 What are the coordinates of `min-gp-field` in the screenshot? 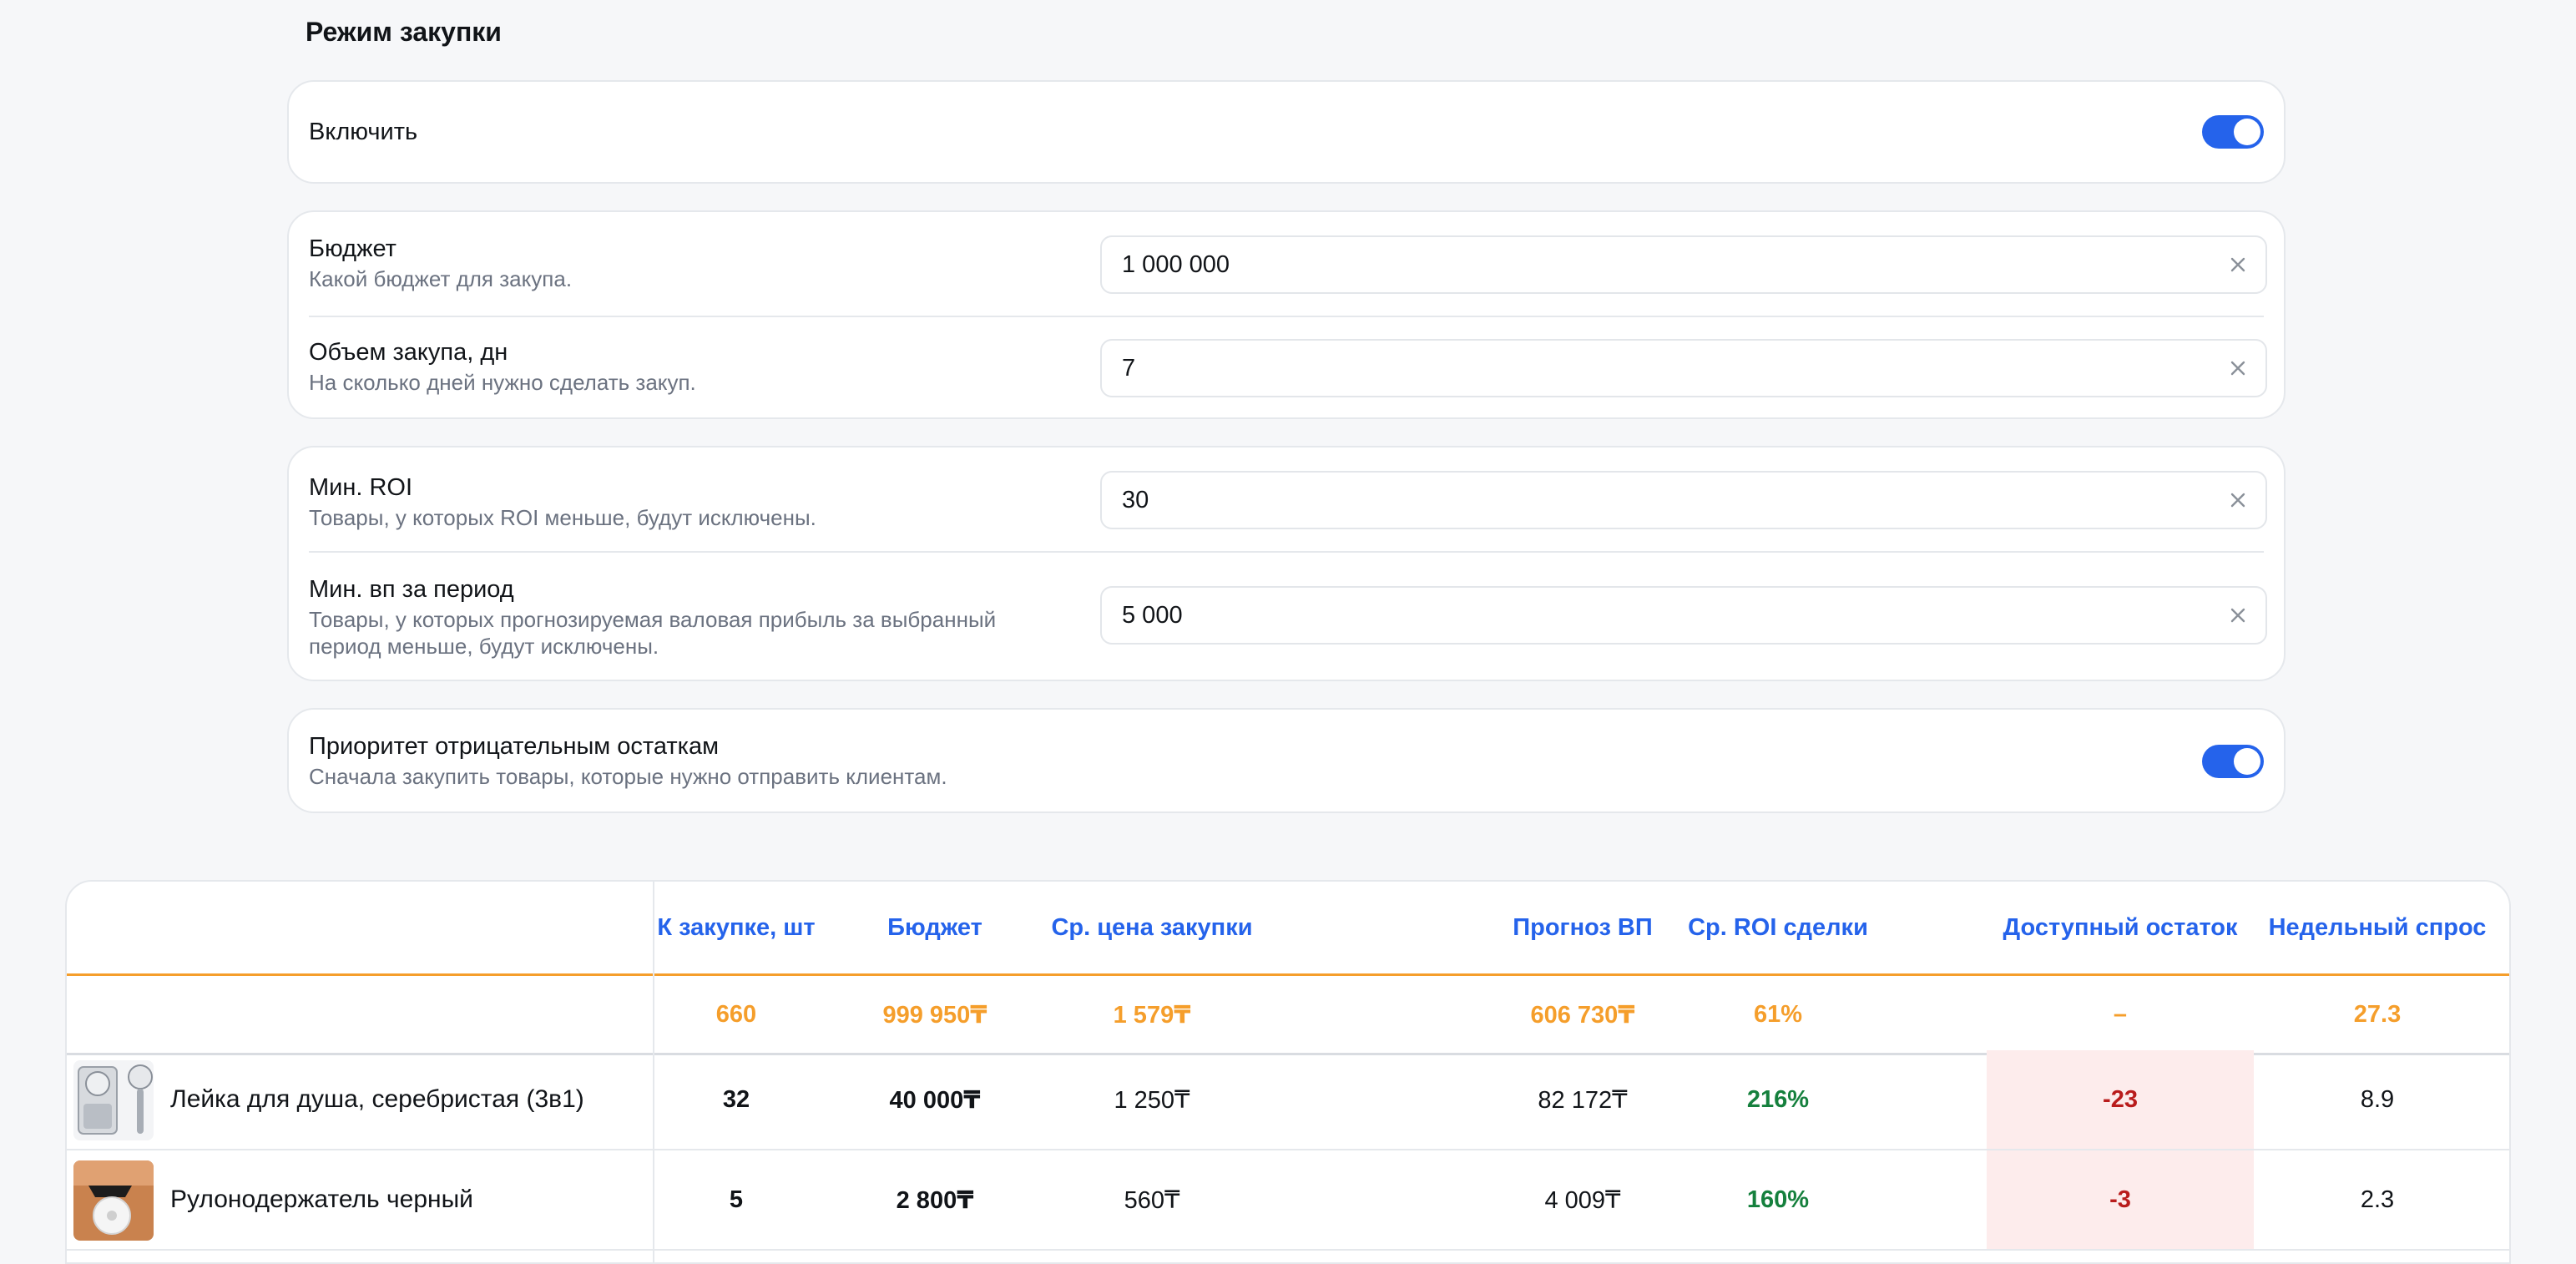 It's located at (1683, 615).